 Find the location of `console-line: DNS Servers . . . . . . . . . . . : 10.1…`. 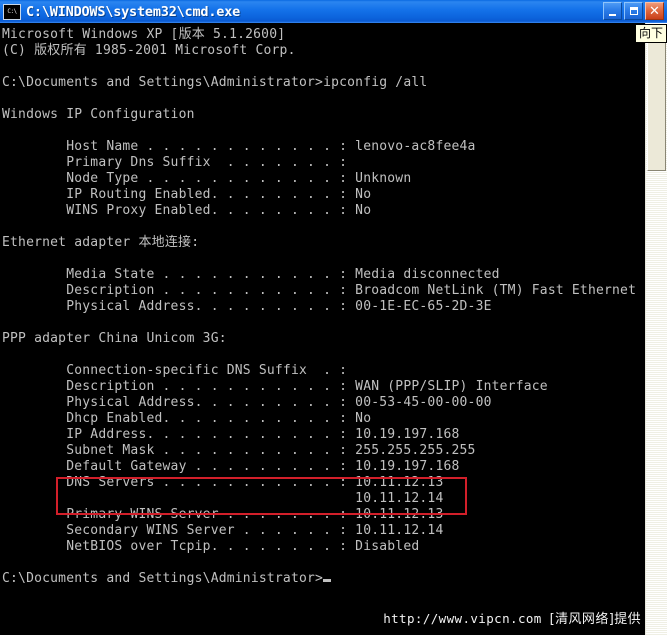

console-line: DNS Servers . . . . . . . . . . . : 10.1… is located at coordinates (223, 482).